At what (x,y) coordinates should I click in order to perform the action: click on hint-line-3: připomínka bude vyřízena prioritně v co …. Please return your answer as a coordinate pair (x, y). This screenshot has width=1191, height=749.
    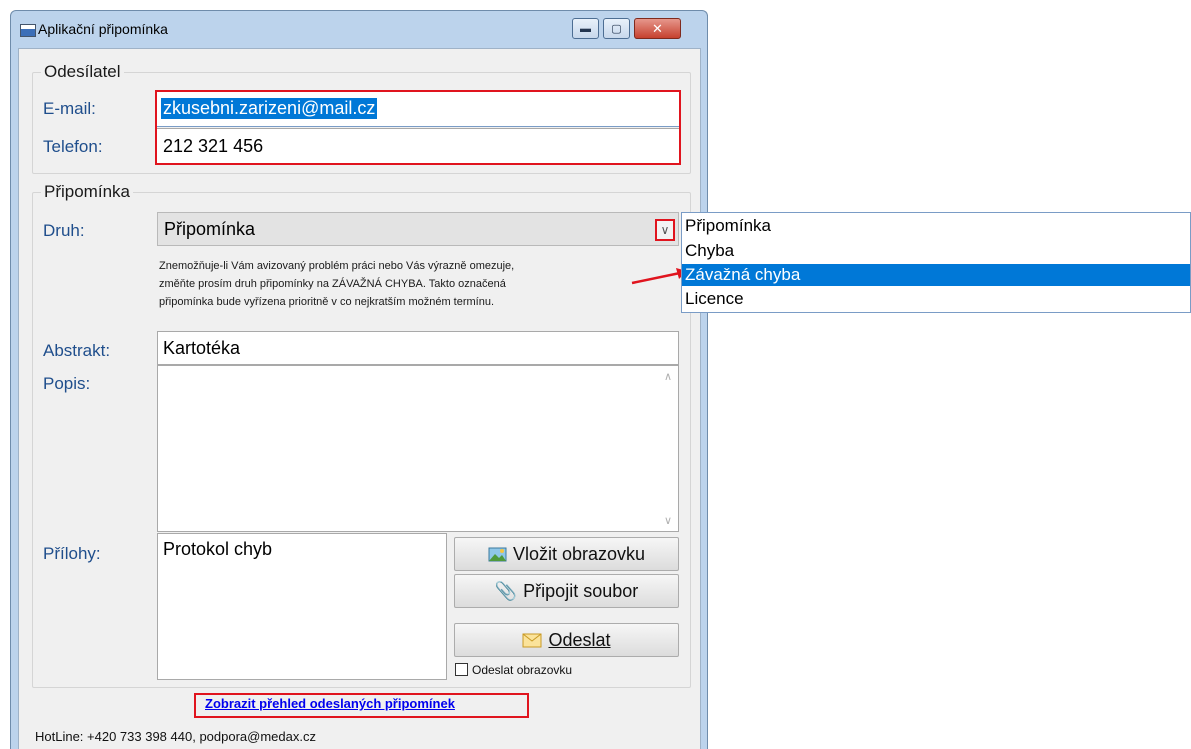
    Looking at the image, I should click on (327, 302).